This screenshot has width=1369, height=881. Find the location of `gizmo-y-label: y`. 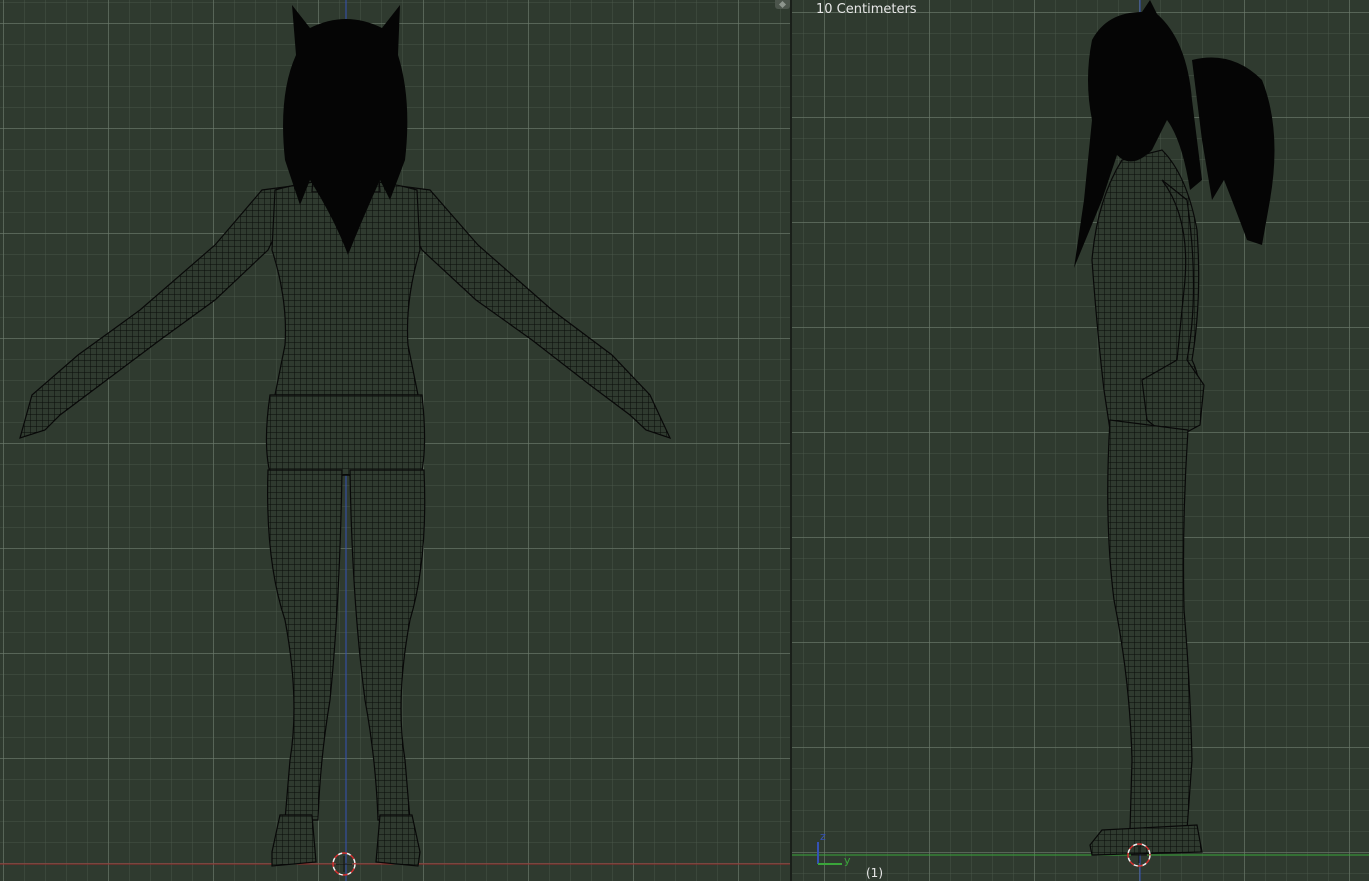

gizmo-y-label: y is located at coordinates (847, 860).